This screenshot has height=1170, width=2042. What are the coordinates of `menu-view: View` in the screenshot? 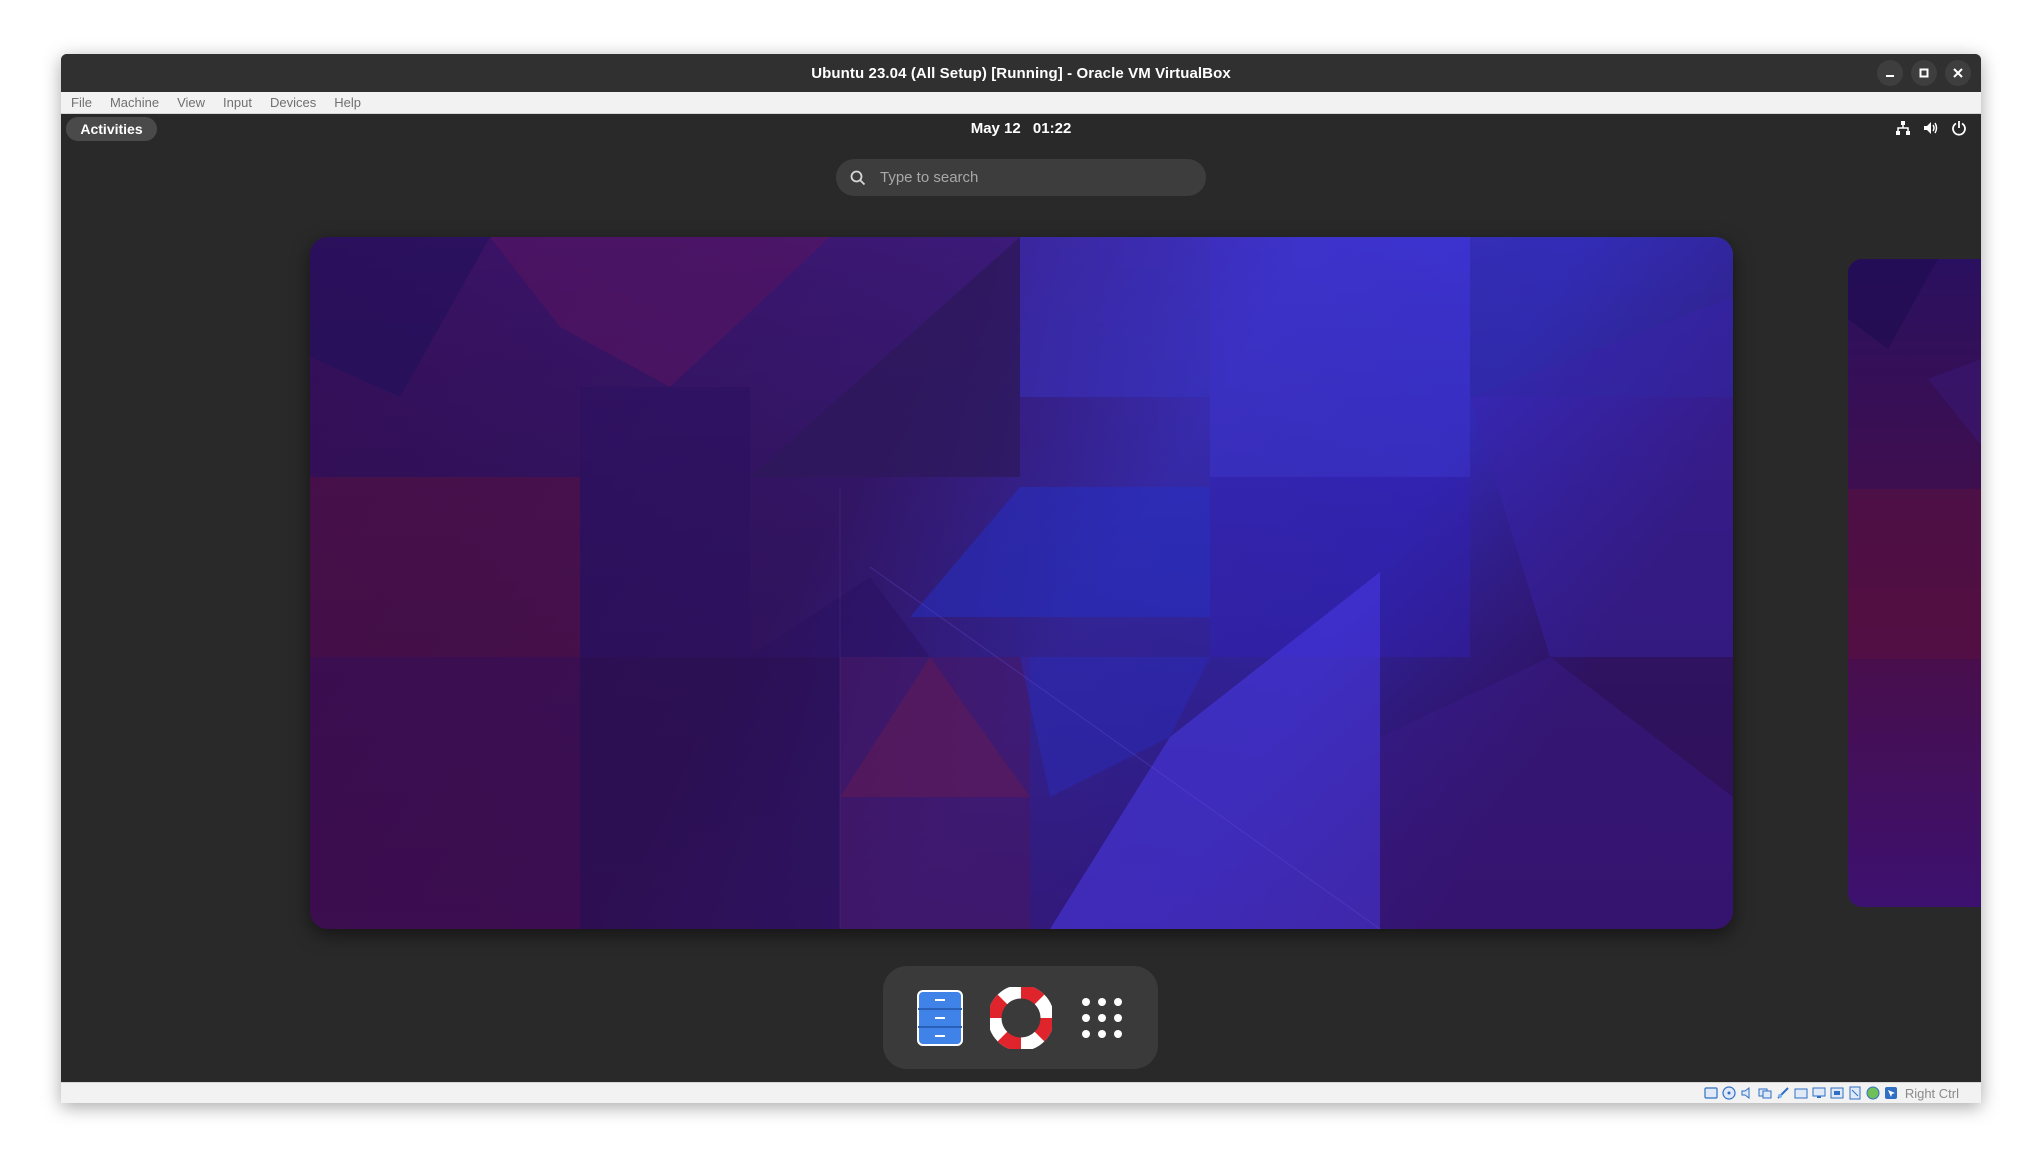 It's located at (191, 102).